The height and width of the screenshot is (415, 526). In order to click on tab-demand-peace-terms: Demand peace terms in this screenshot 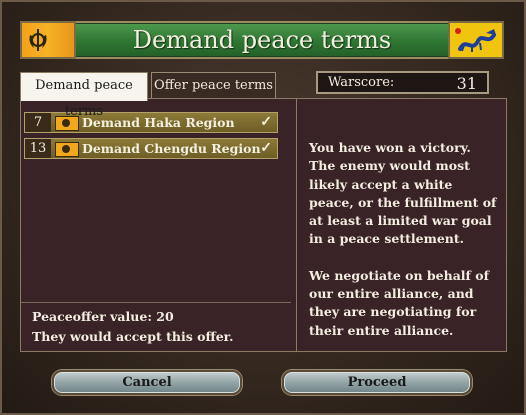, I will do `click(84, 95)`.